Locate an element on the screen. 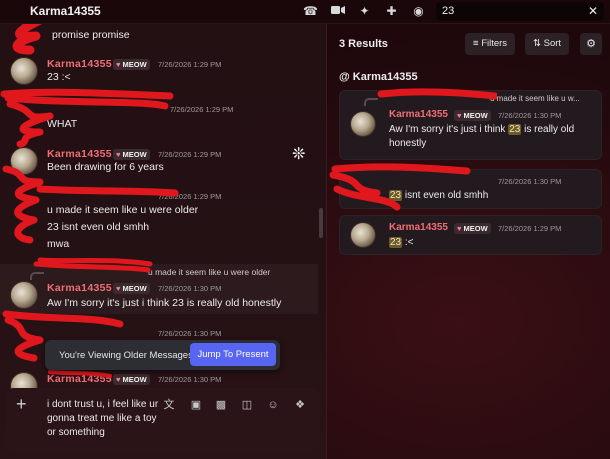 The height and width of the screenshot is (459, 610). message-text: Been drawing for 6 years is located at coordinates (105, 167).